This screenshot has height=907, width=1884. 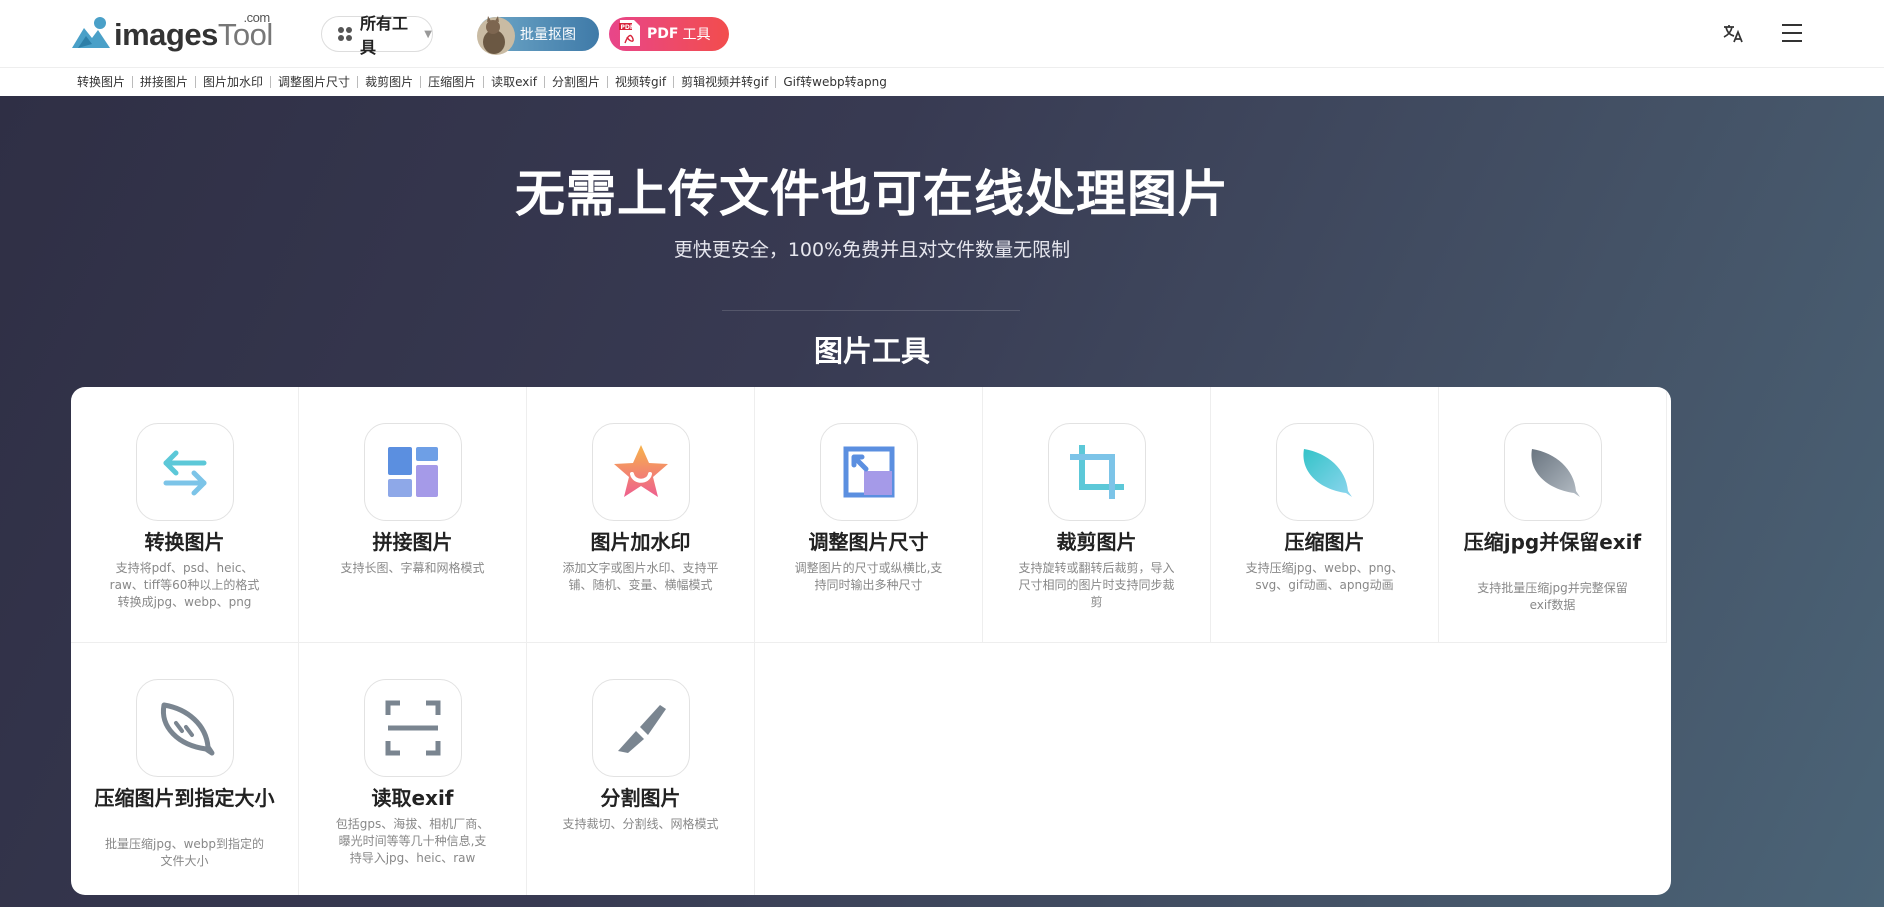 What do you see at coordinates (384, 35) in the screenshot?
I see `all-tools-label: 所有工具` at bounding box center [384, 35].